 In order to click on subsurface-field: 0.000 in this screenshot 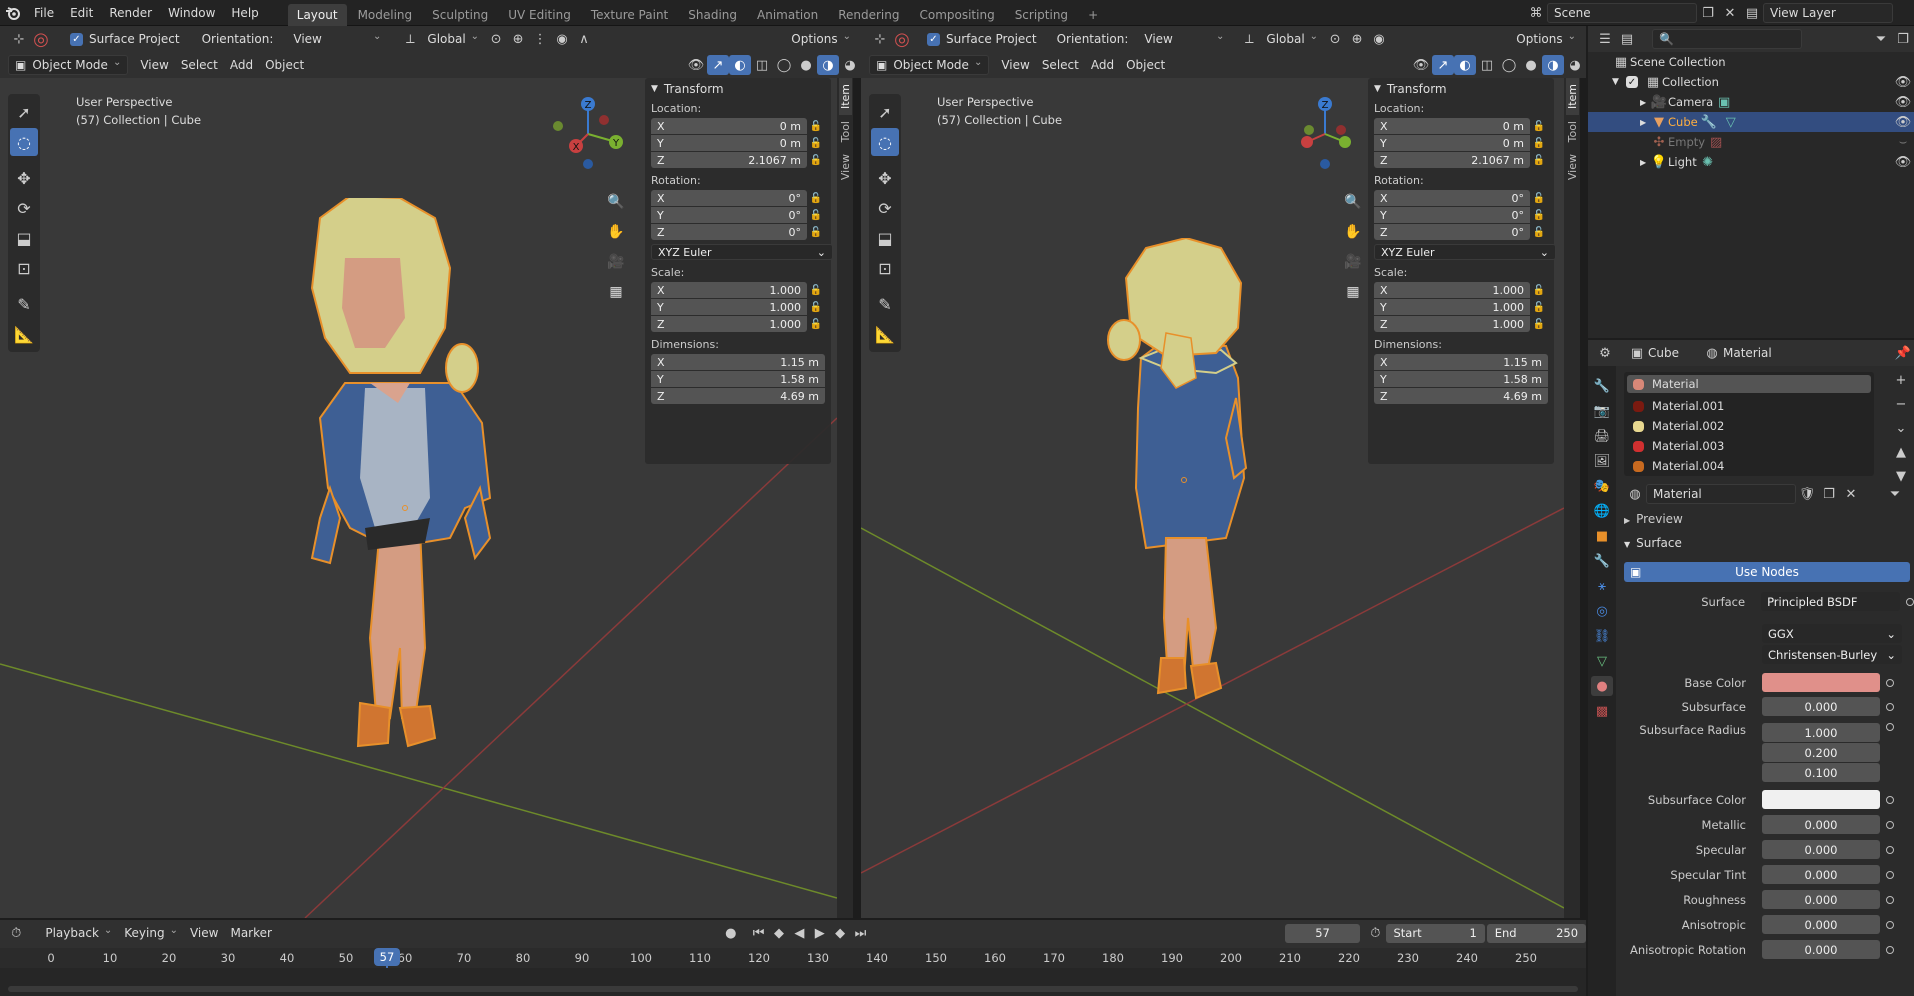, I will do `click(1821, 706)`.